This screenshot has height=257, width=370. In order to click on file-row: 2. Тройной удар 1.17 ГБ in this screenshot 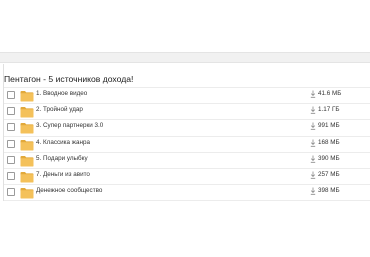, I will do `click(187, 111)`.